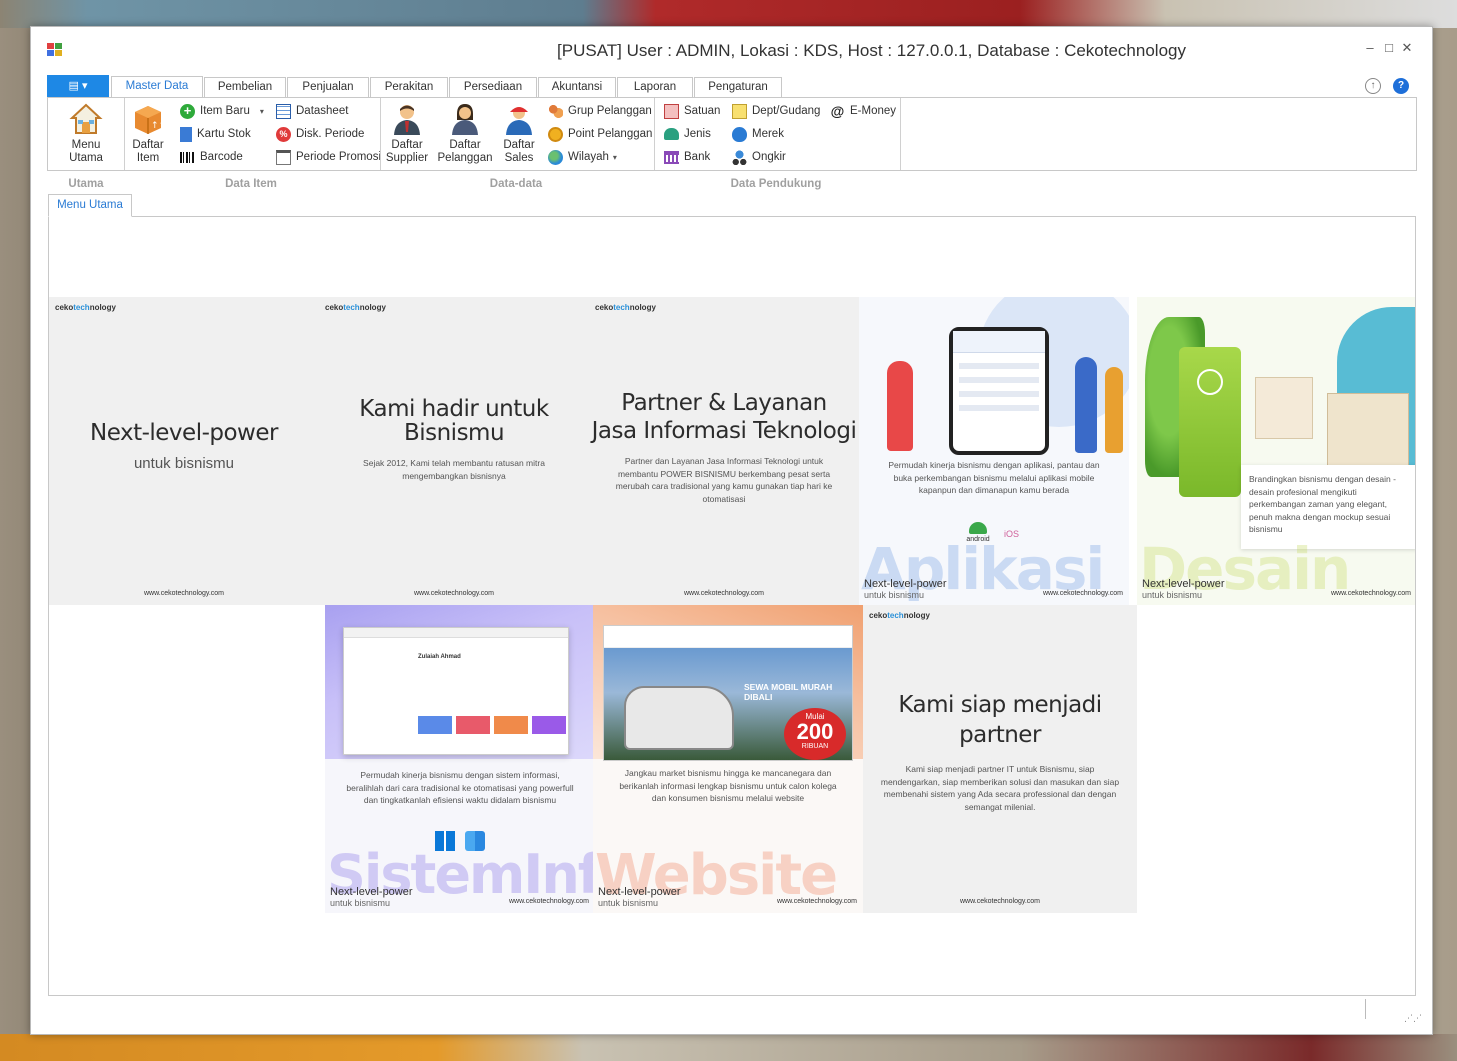 This screenshot has height=1061, width=1457. Describe the element at coordinates (739, 111) in the screenshot. I see `building-icon` at that location.